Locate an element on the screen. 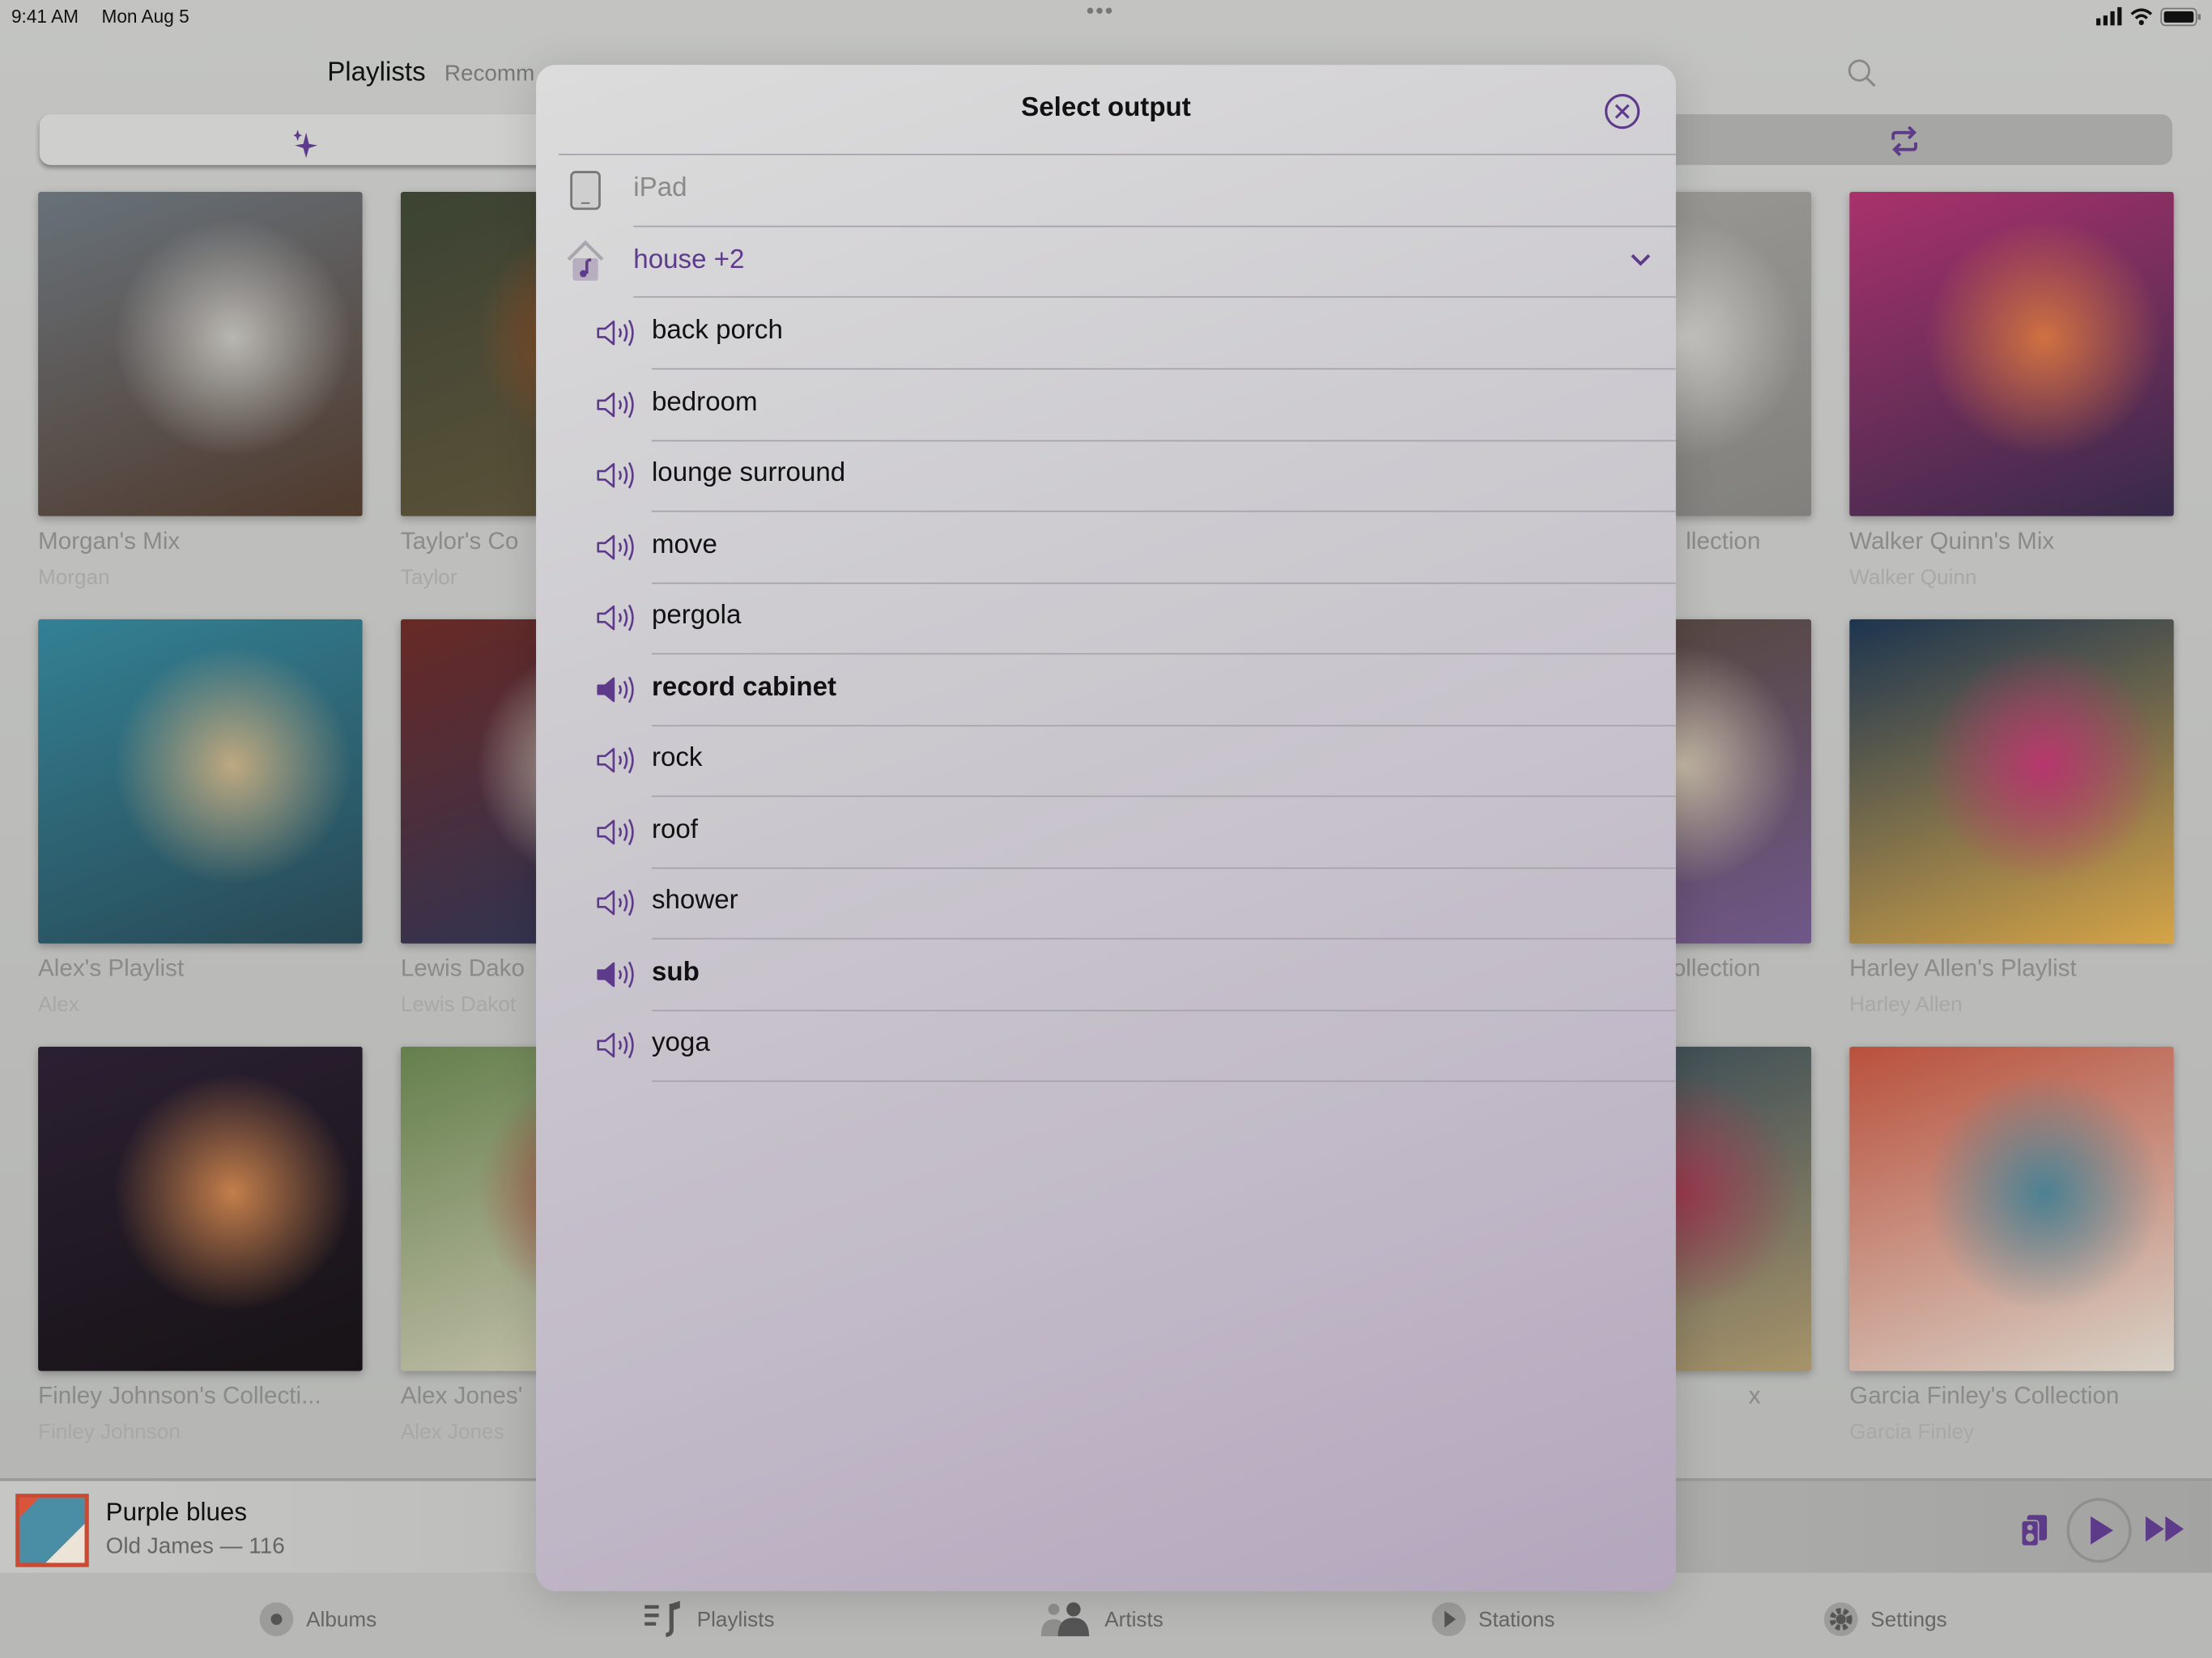 The image size is (2212, 1658). tab-label: Albums is located at coordinates (341, 1619).